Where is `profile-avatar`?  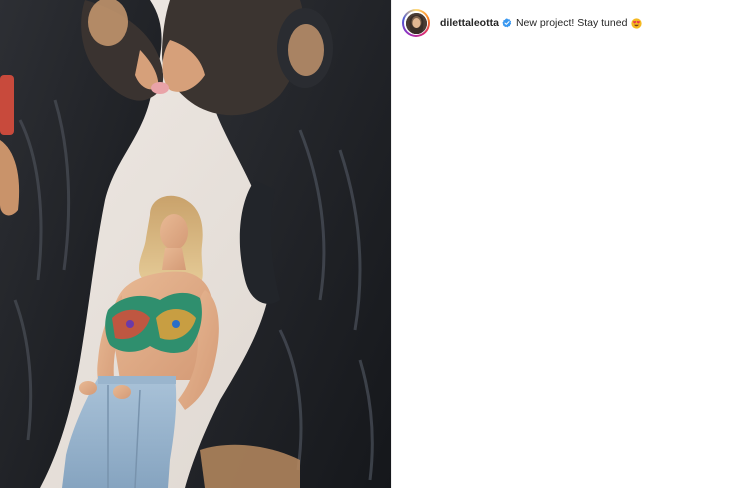 profile-avatar is located at coordinates (416, 23).